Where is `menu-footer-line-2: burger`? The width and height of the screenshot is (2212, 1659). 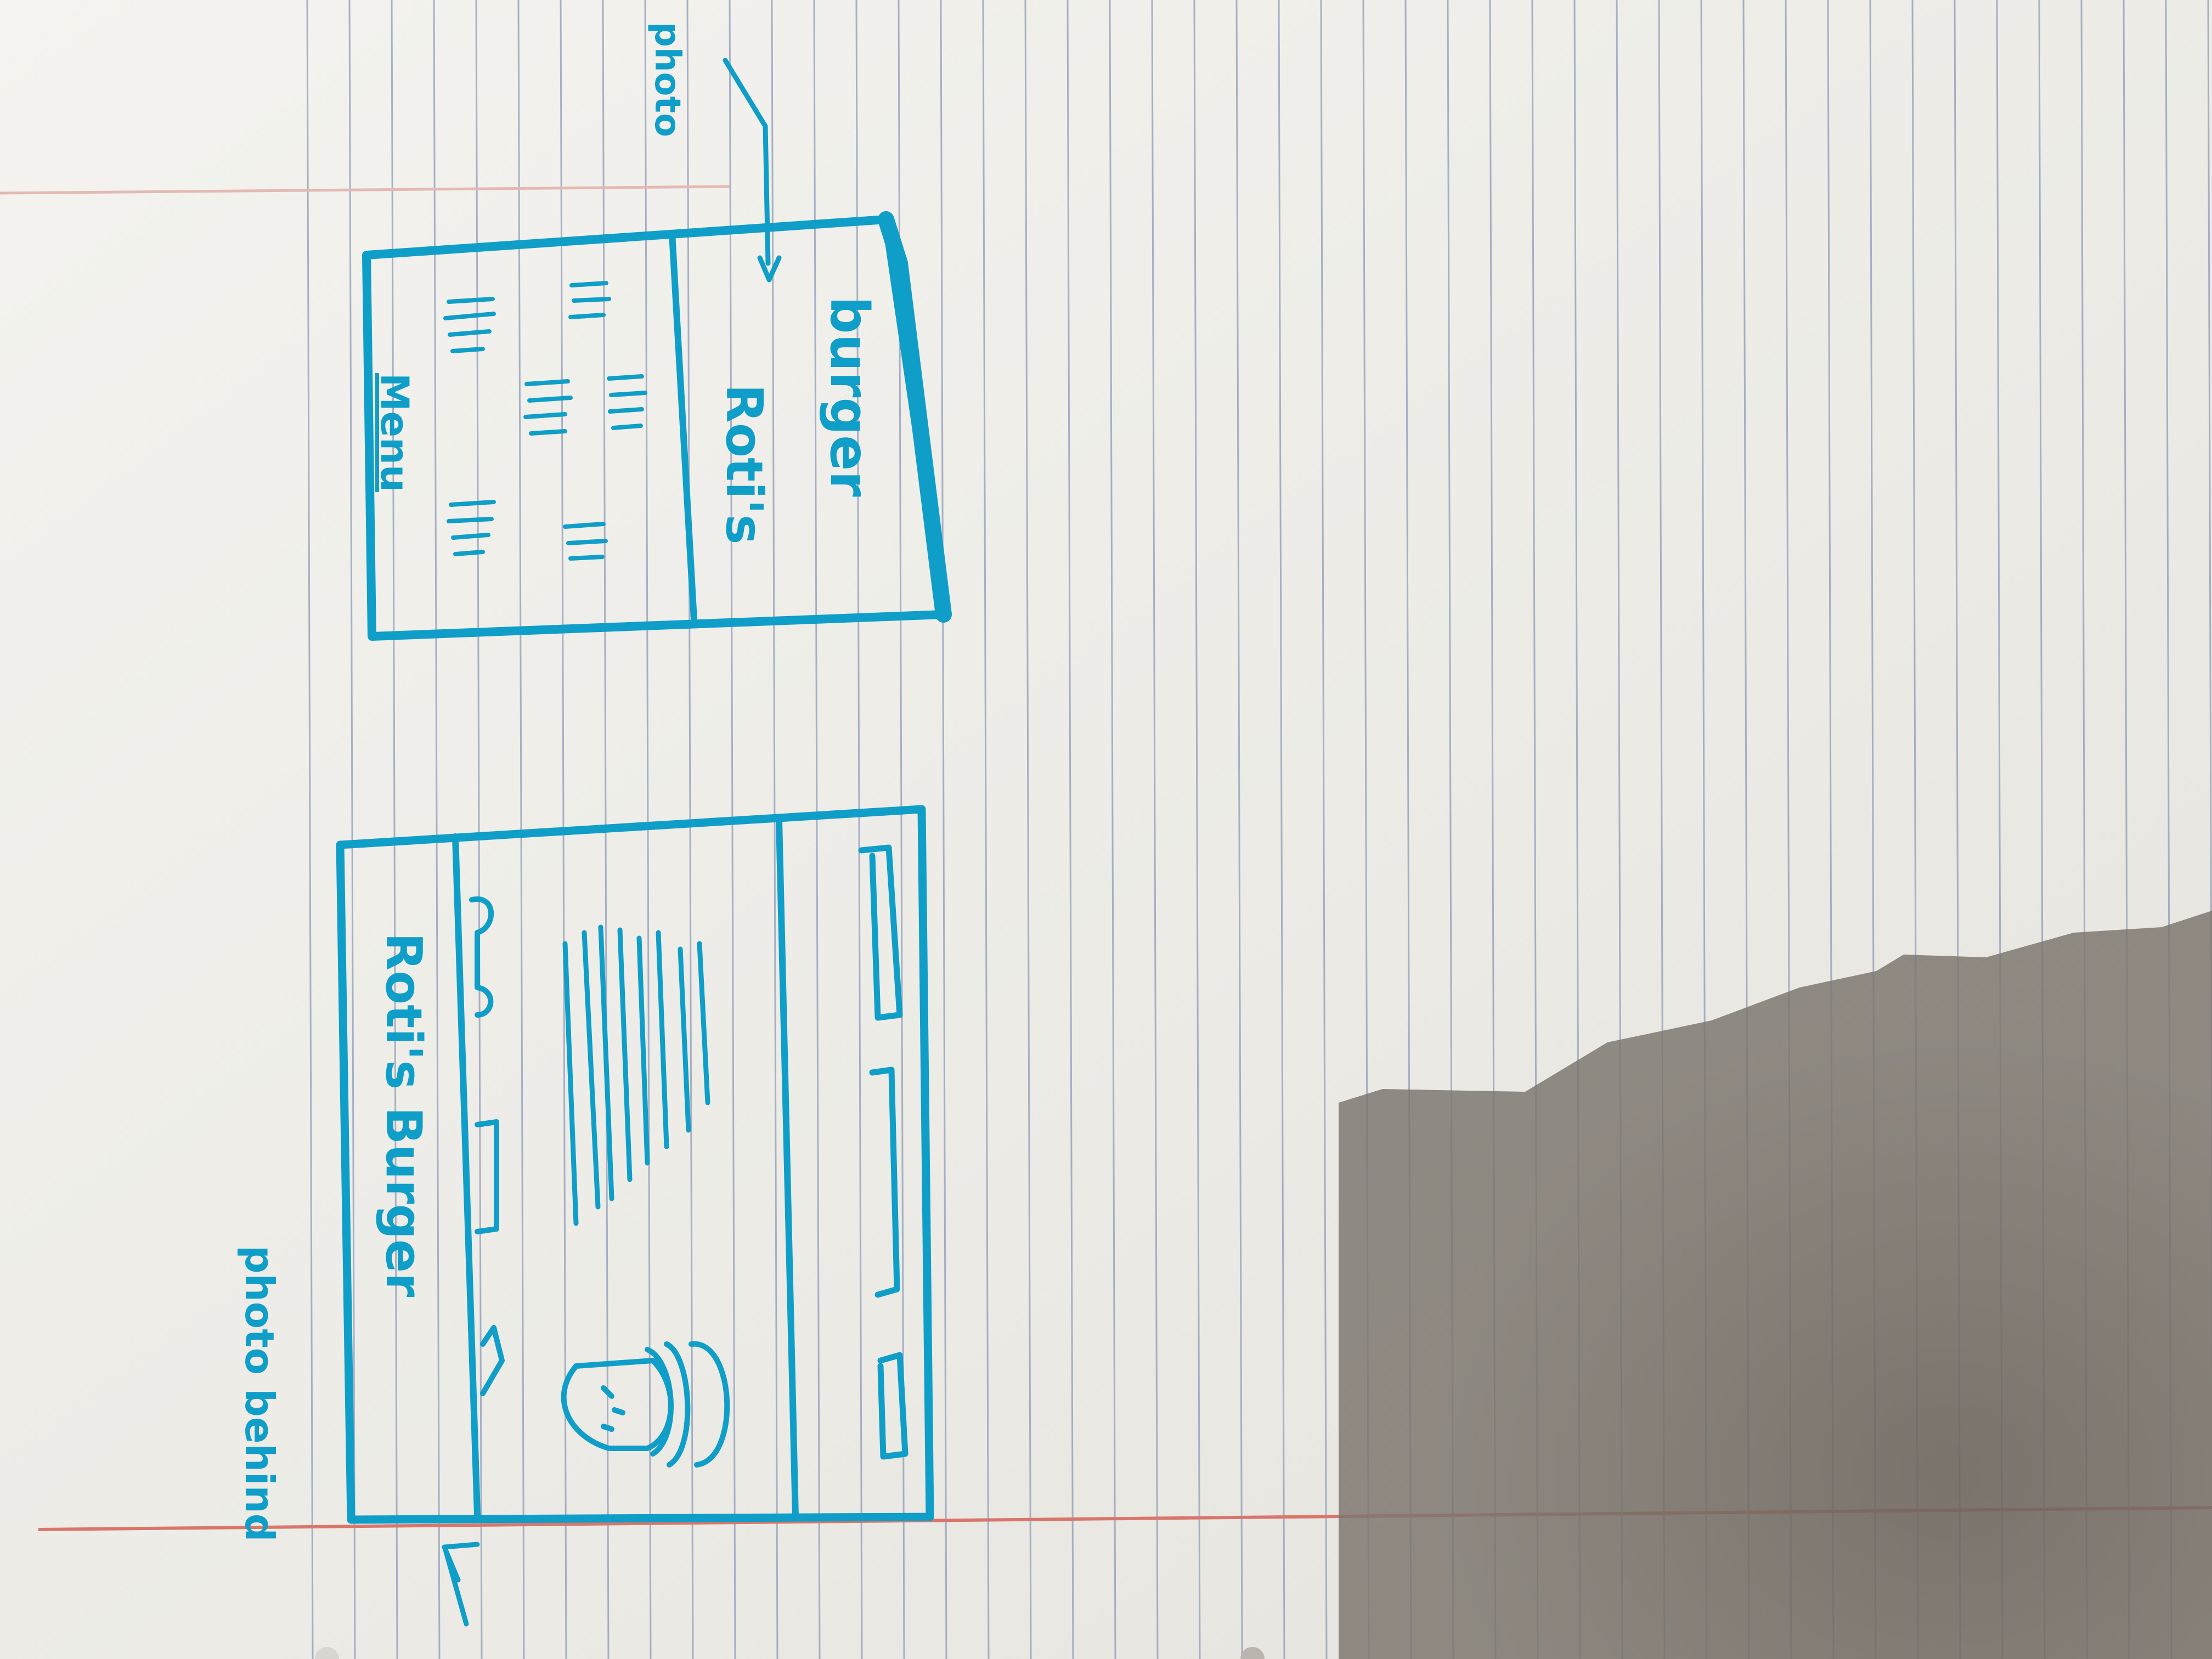
menu-footer-line-2: burger is located at coordinates (849, 397).